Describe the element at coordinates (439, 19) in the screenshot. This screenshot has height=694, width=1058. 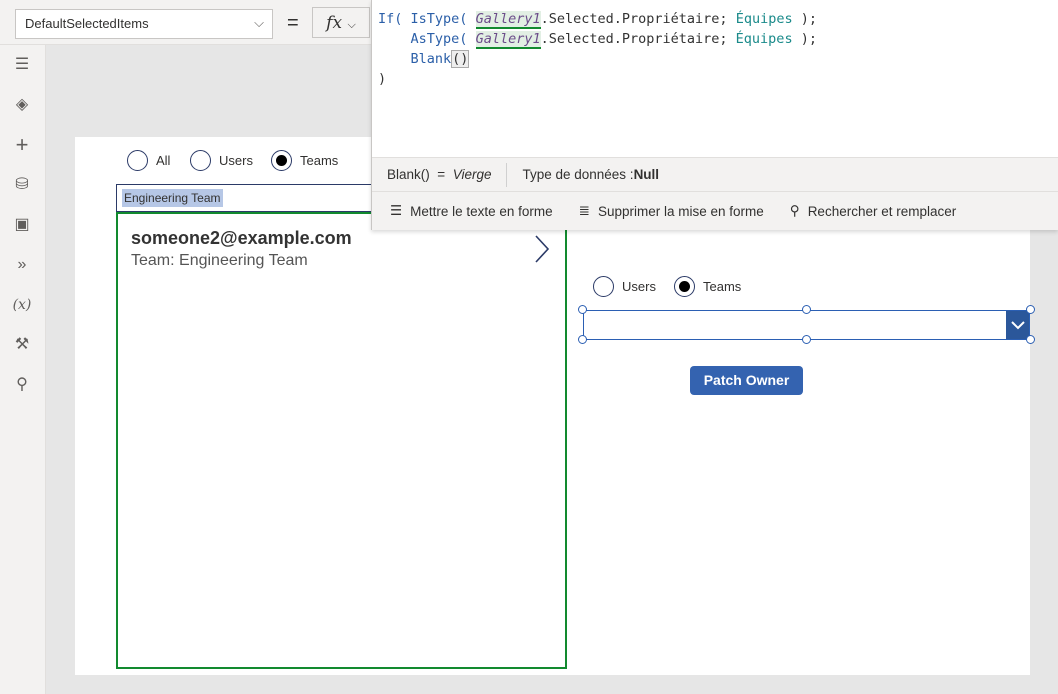
I see `code-token: IsType(` at that location.